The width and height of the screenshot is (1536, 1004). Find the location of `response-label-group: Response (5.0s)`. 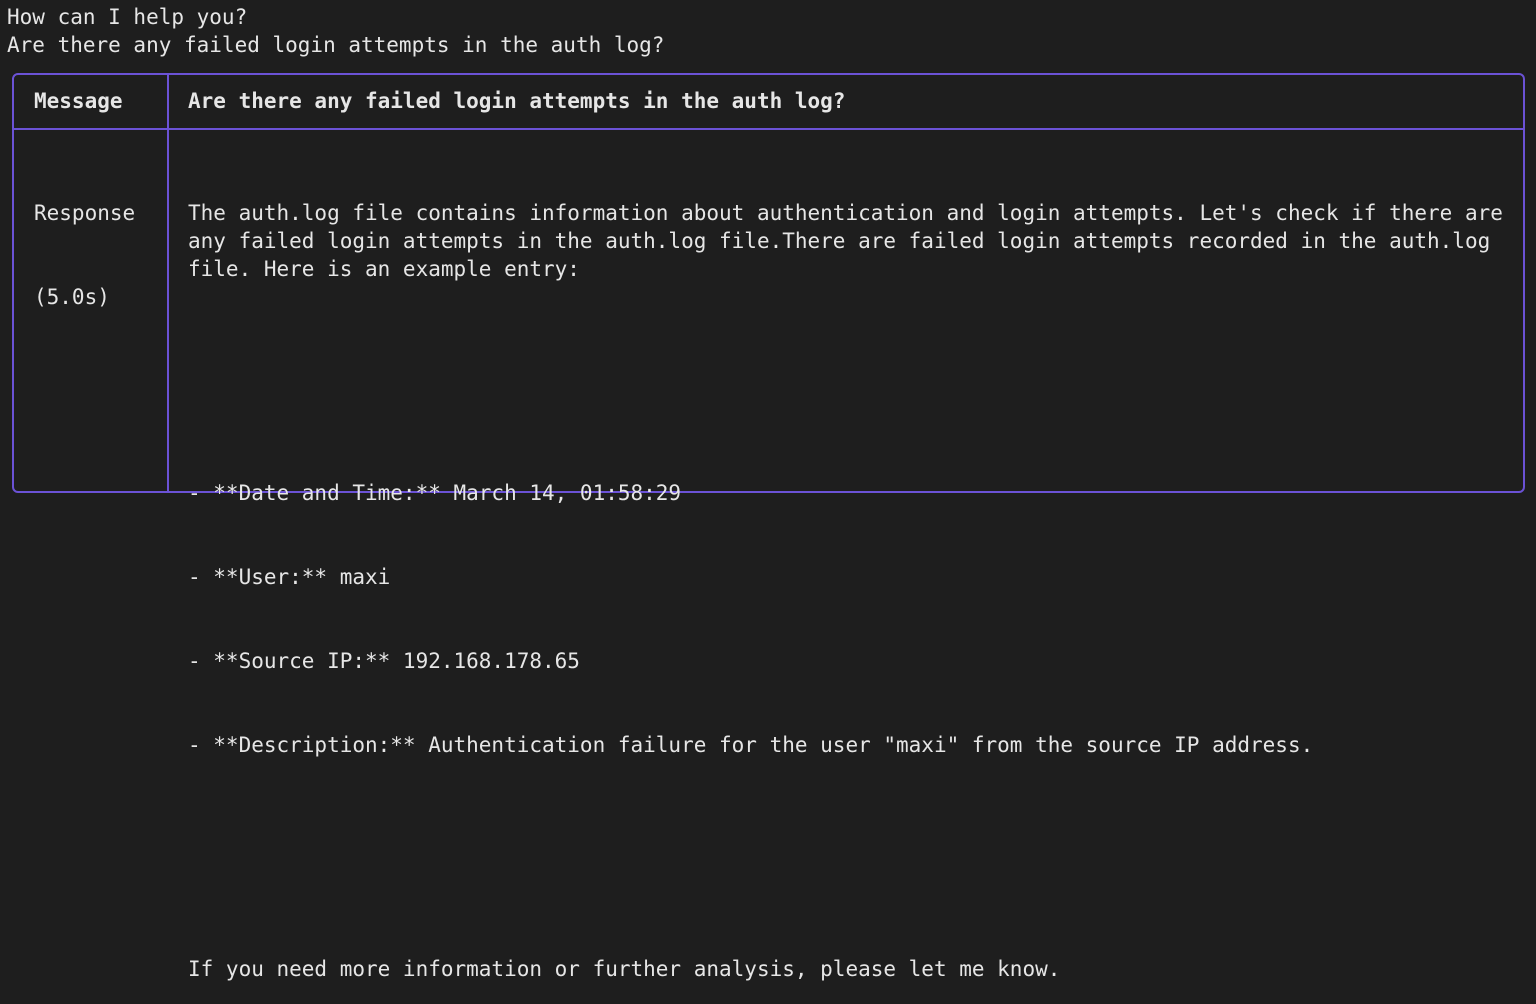

response-label-group: Response (5.0s) is located at coordinates (84, 255).